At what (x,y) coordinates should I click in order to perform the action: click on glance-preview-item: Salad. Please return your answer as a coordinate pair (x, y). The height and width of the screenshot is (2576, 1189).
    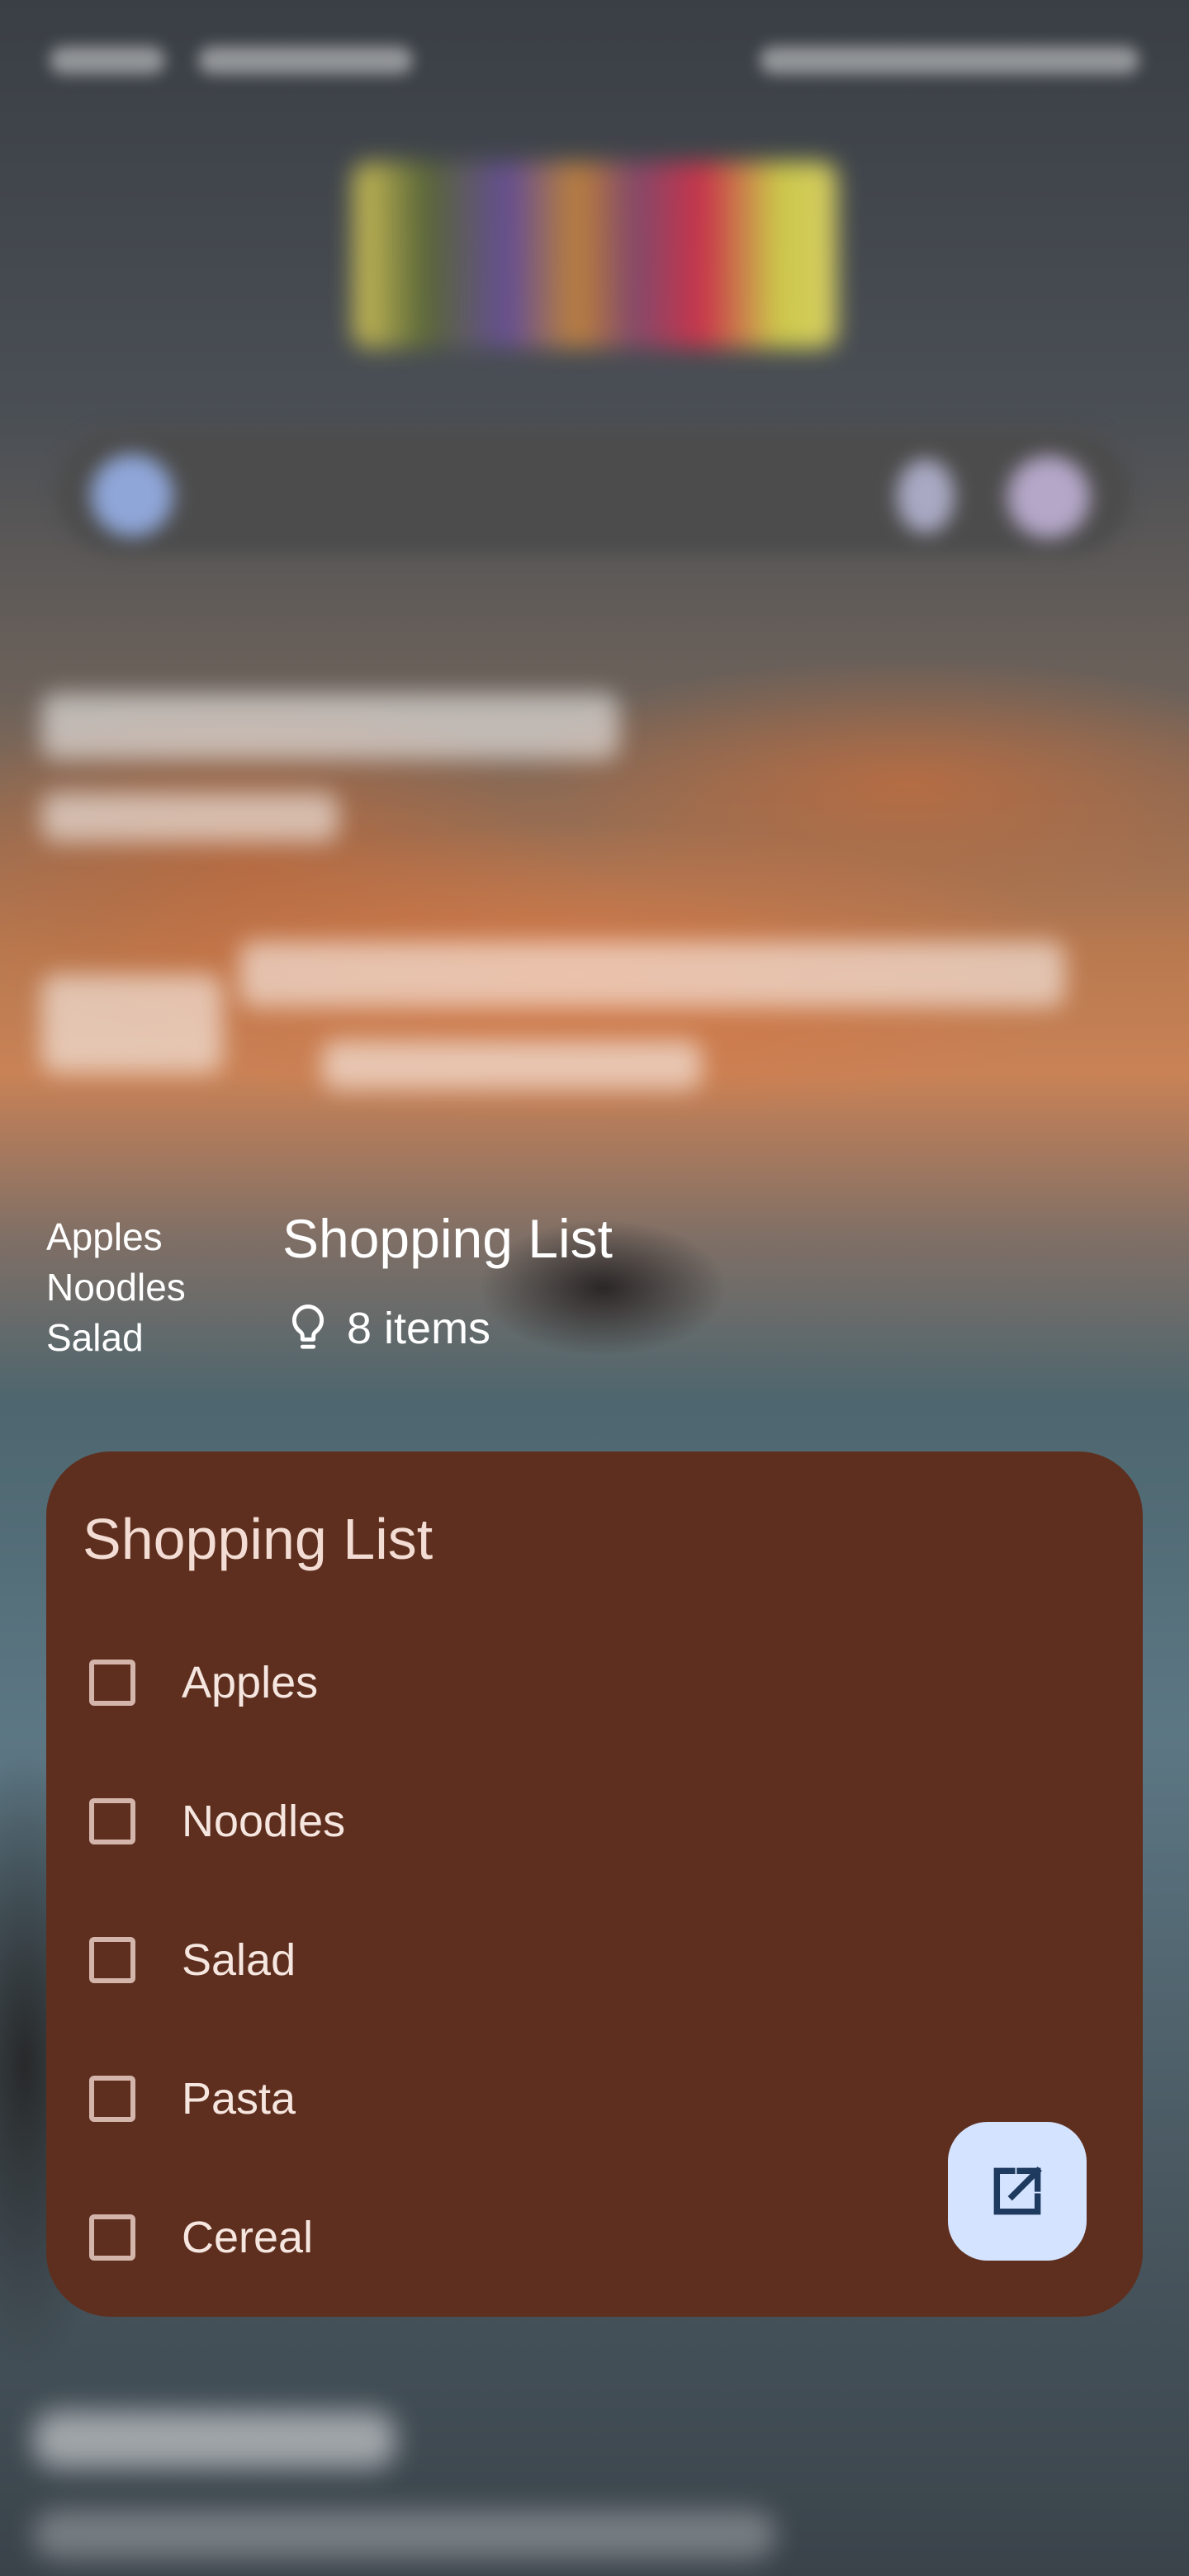
    Looking at the image, I should click on (95, 1337).